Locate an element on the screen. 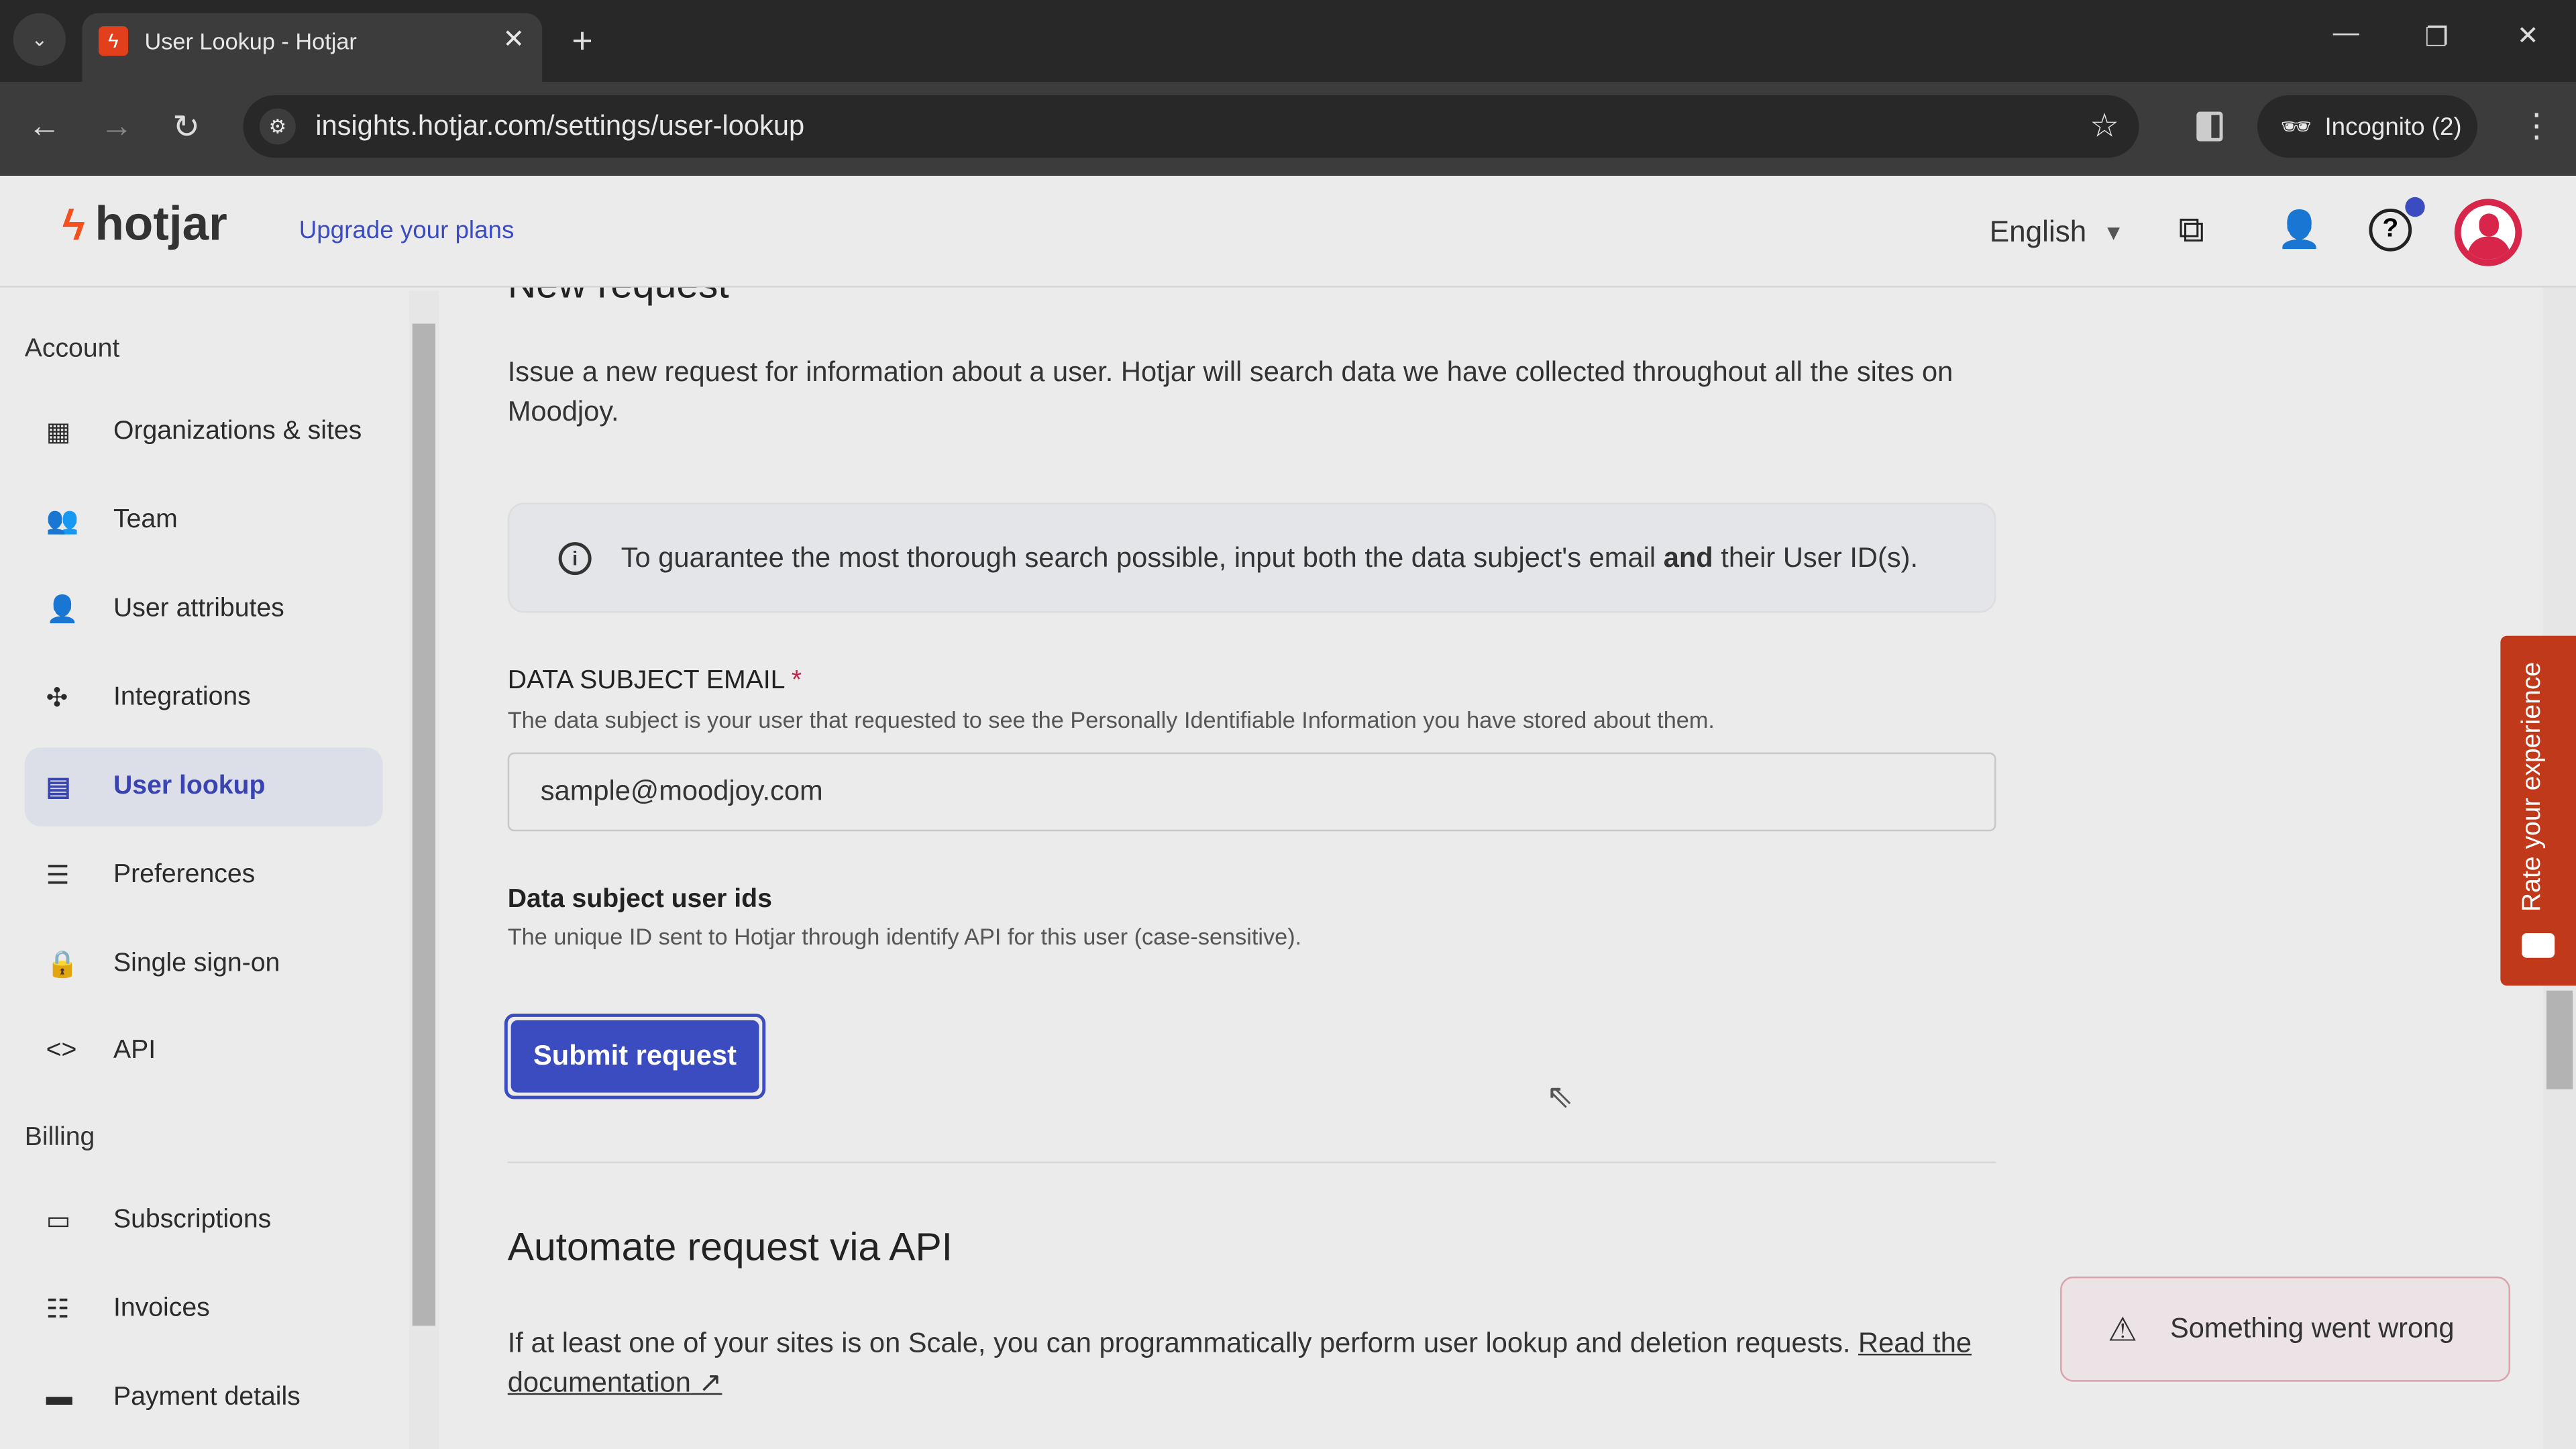  tab-search-button: ⌄ is located at coordinates (39, 39).